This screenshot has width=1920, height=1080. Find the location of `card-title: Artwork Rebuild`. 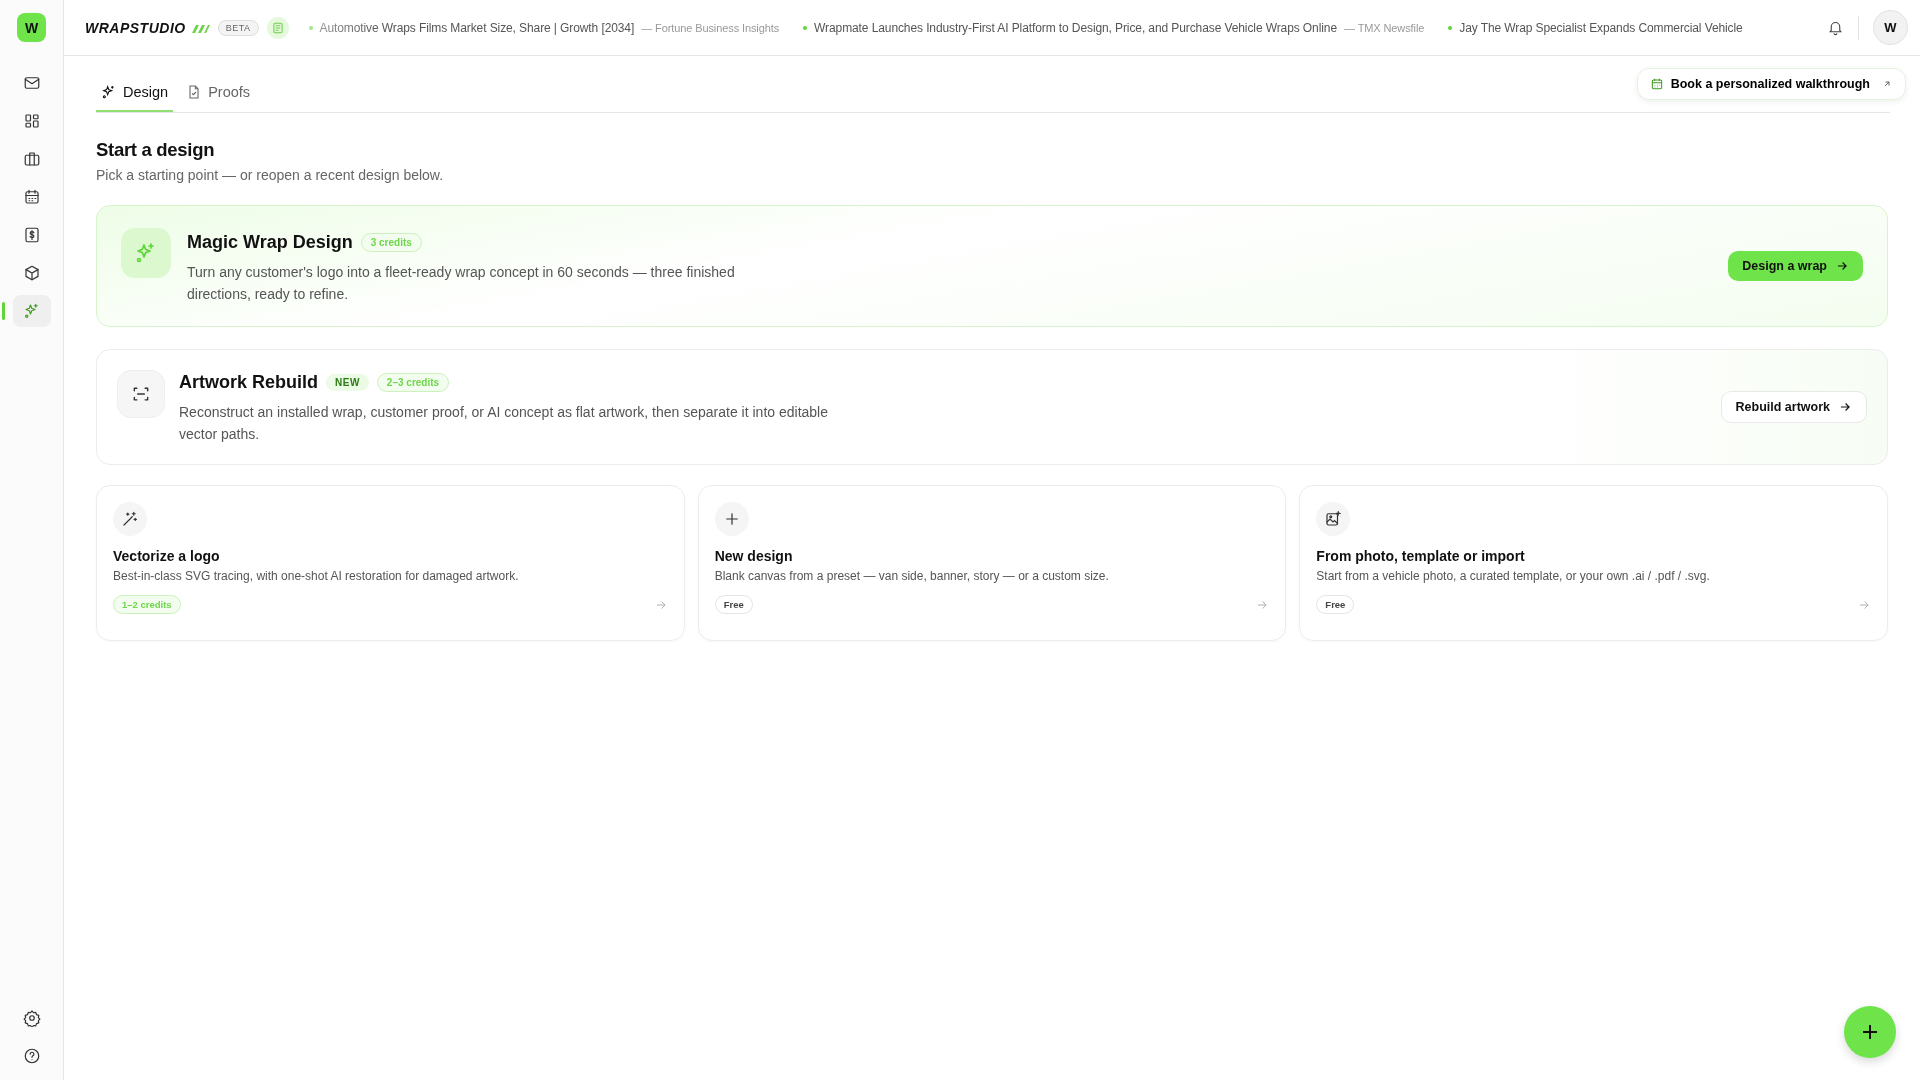

card-title: Artwork Rebuild is located at coordinates (248, 382).